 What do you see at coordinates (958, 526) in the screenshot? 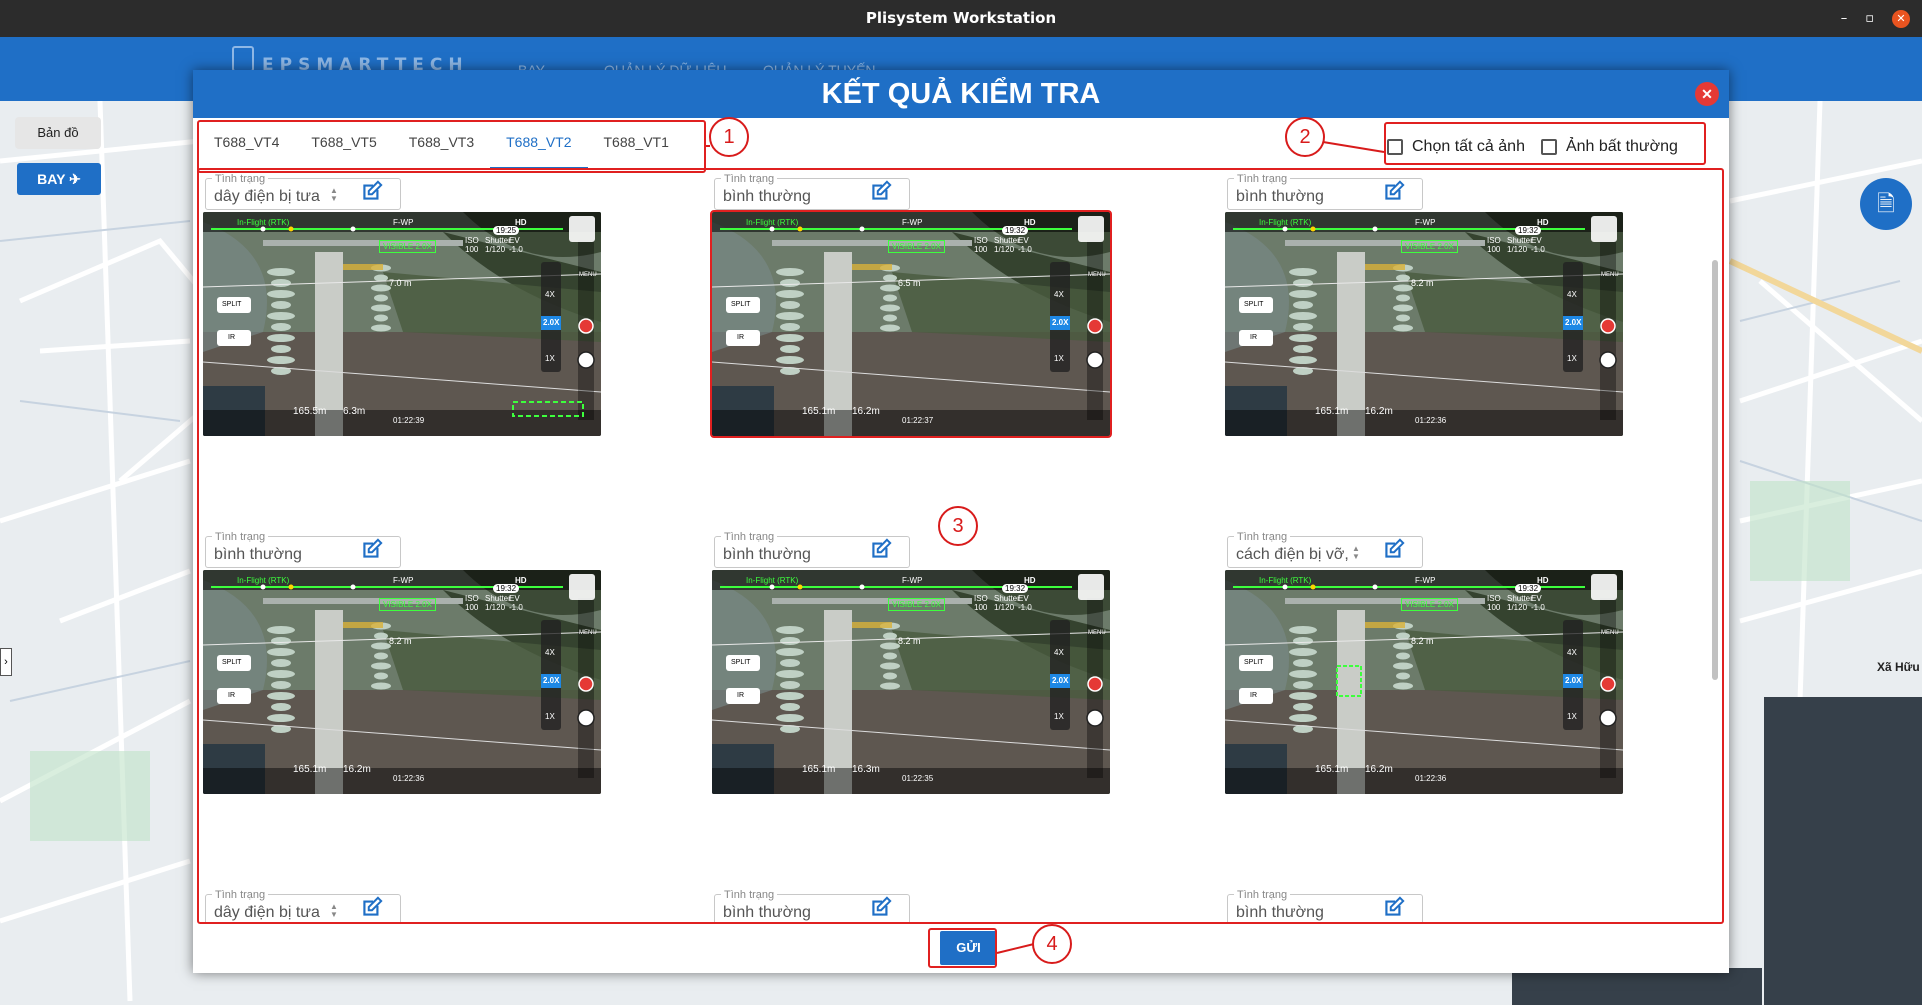
I see `marker-3: 3` at bounding box center [958, 526].